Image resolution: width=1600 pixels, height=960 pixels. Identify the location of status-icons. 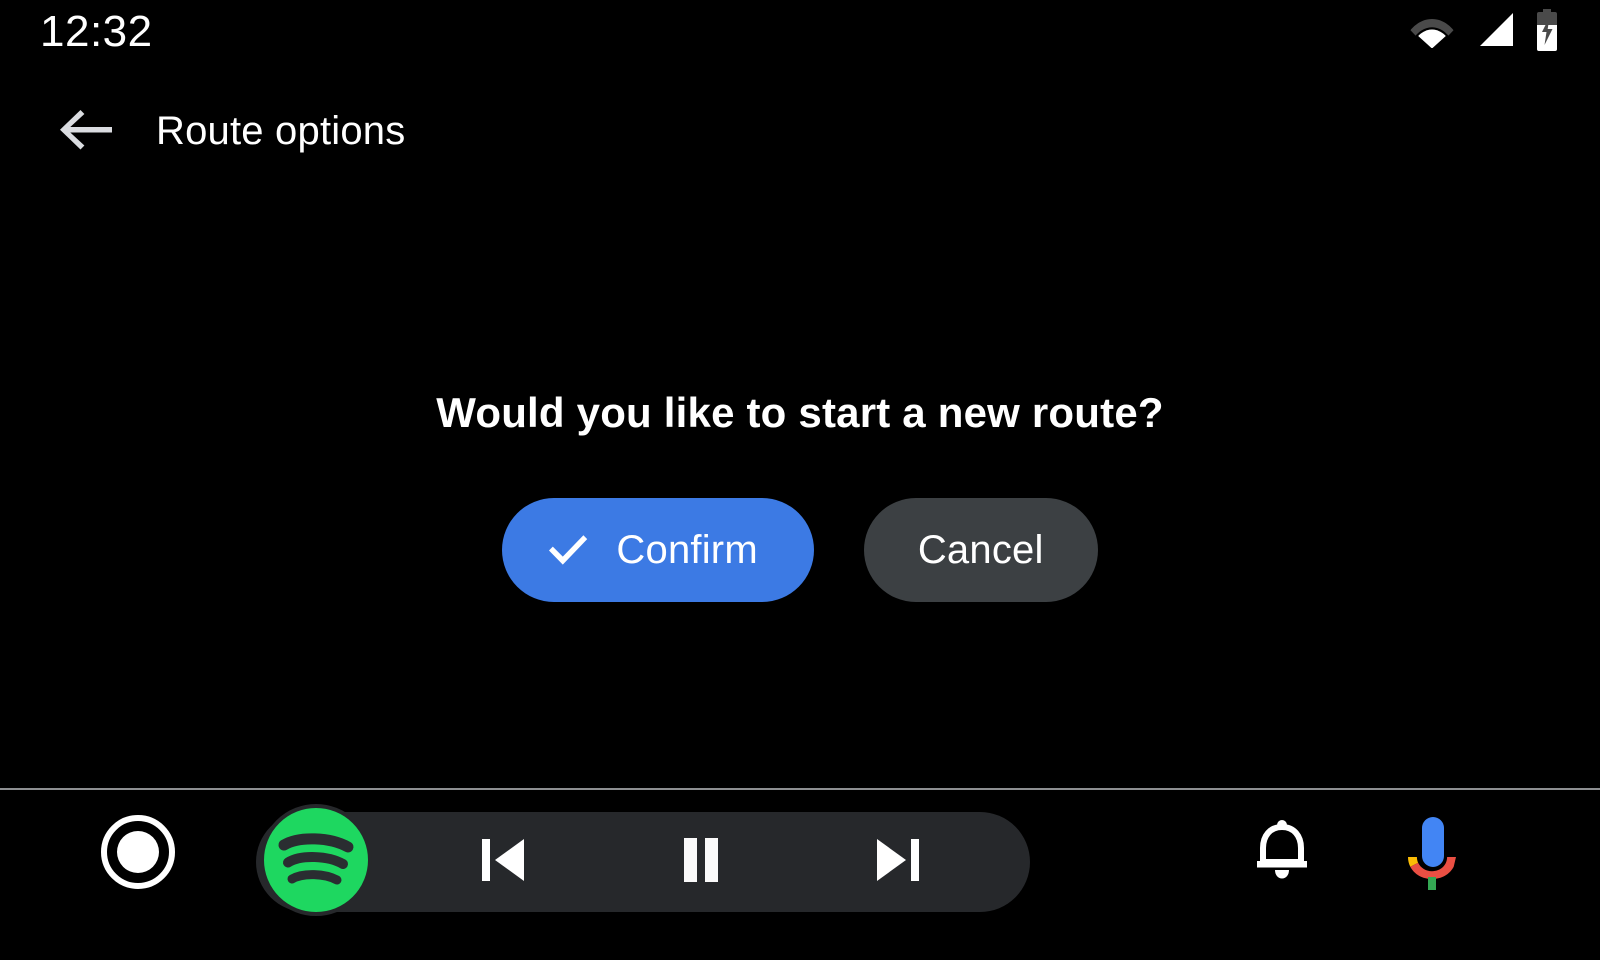
(1485, 32).